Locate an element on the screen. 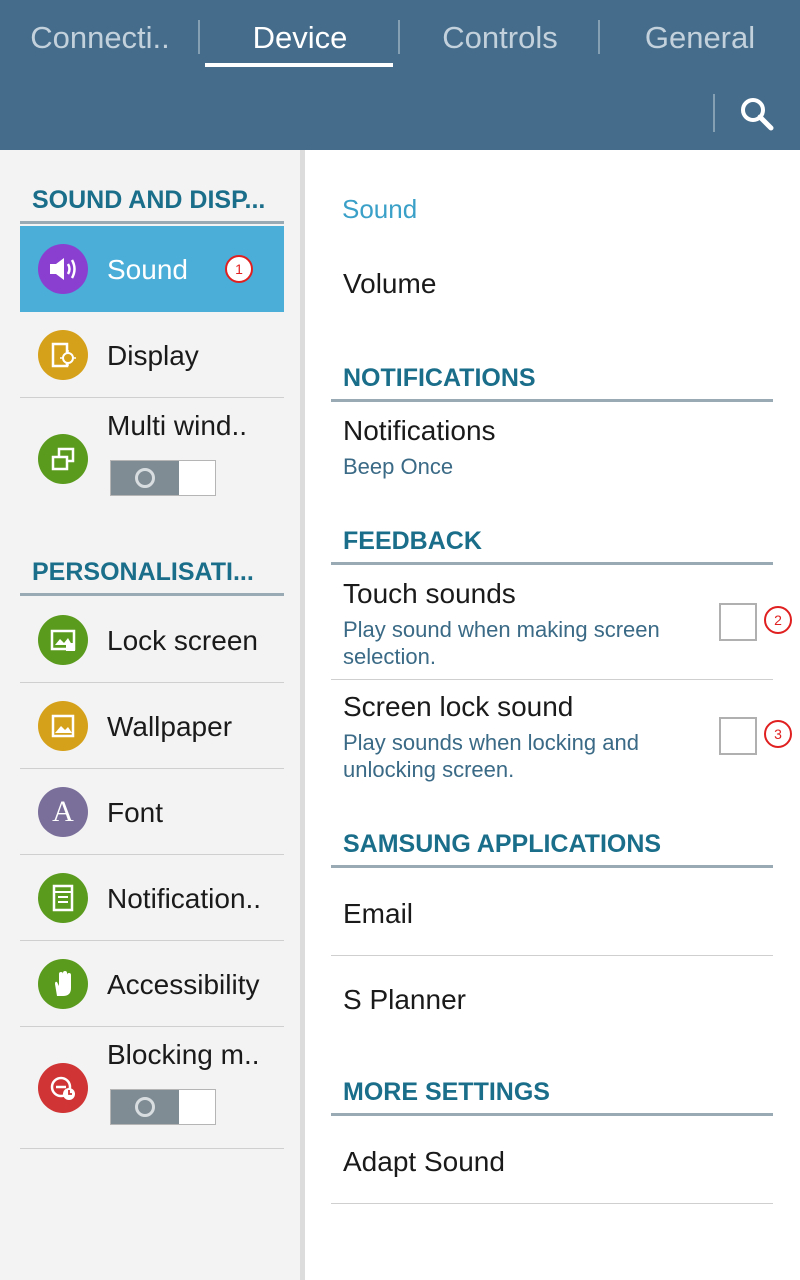  top-tab-bar: Connecti.. Device Controls General is located at coordinates (400, 75).